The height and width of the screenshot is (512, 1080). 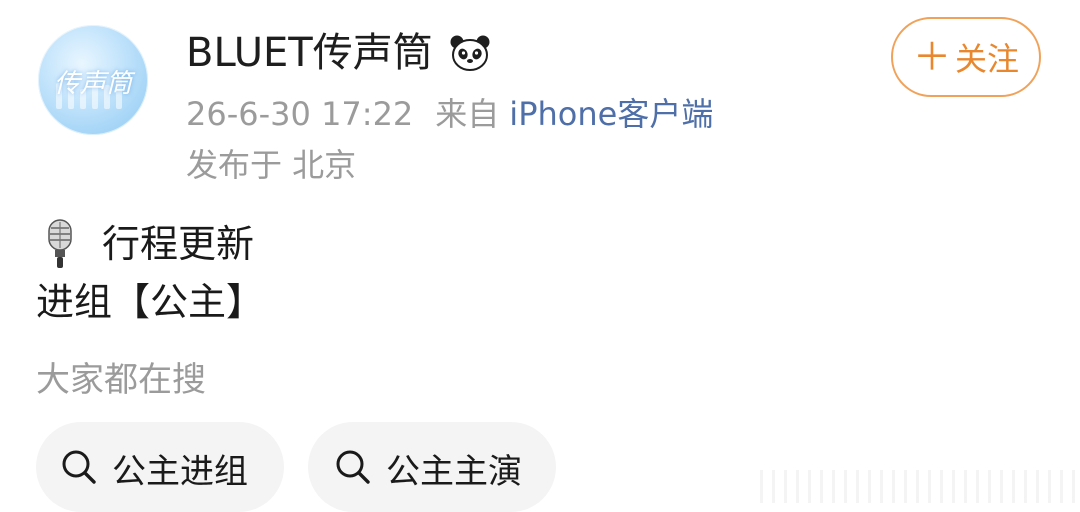 I want to click on post-meta: 26-6-30 17:22 来自 iPhone客户端, so click(x=449, y=114).